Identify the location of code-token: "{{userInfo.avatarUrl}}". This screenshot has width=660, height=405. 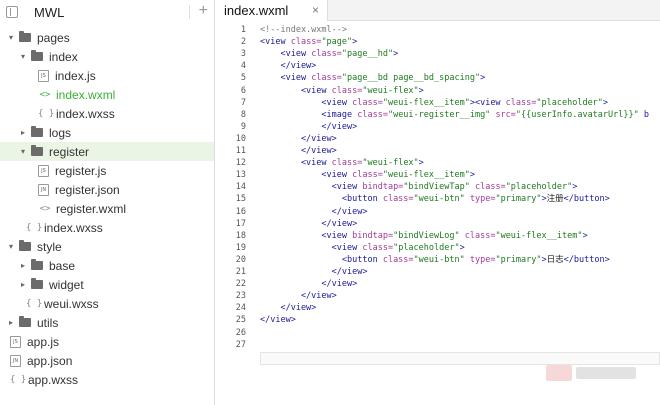
(577, 114).